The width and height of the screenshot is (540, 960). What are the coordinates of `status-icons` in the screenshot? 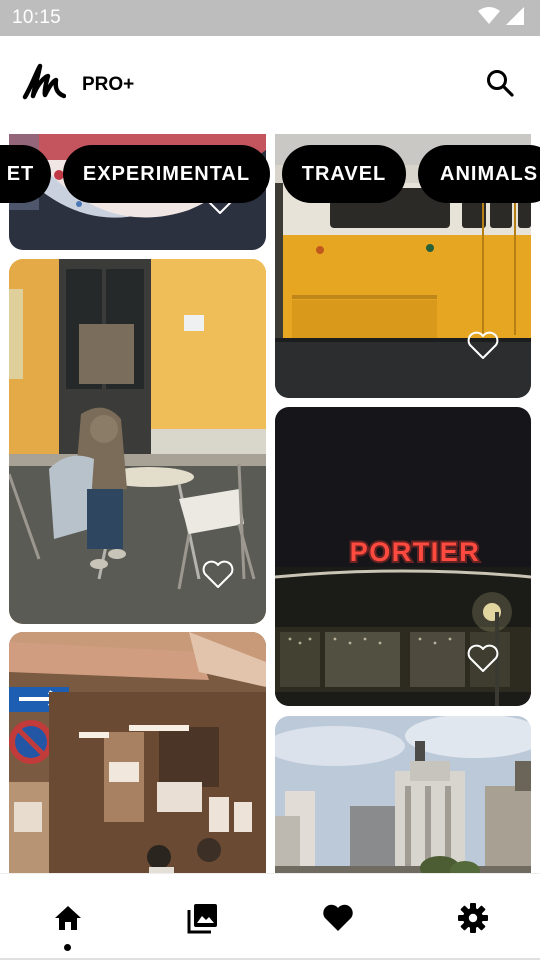 It's located at (501, 18).